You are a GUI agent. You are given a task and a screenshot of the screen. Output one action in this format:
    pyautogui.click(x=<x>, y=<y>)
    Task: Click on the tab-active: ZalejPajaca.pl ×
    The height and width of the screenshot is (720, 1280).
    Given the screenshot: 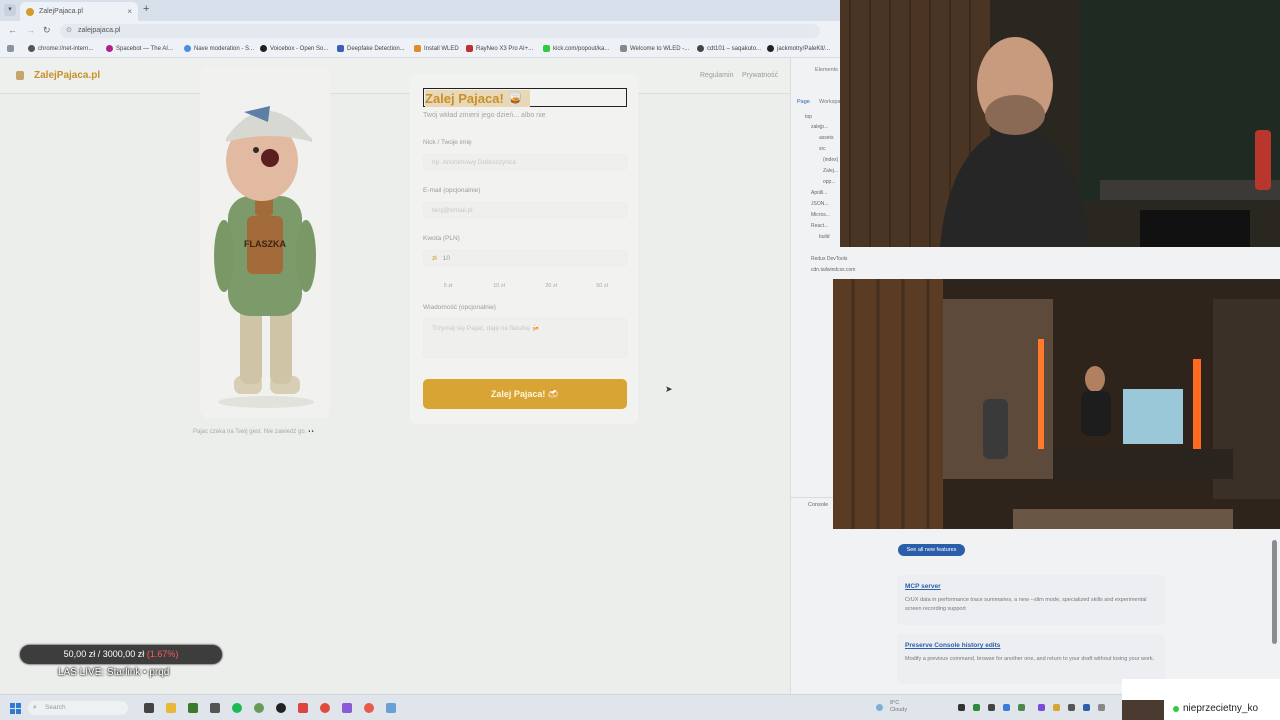 What is the action you would take?
    pyautogui.click(x=79, y=11)
    